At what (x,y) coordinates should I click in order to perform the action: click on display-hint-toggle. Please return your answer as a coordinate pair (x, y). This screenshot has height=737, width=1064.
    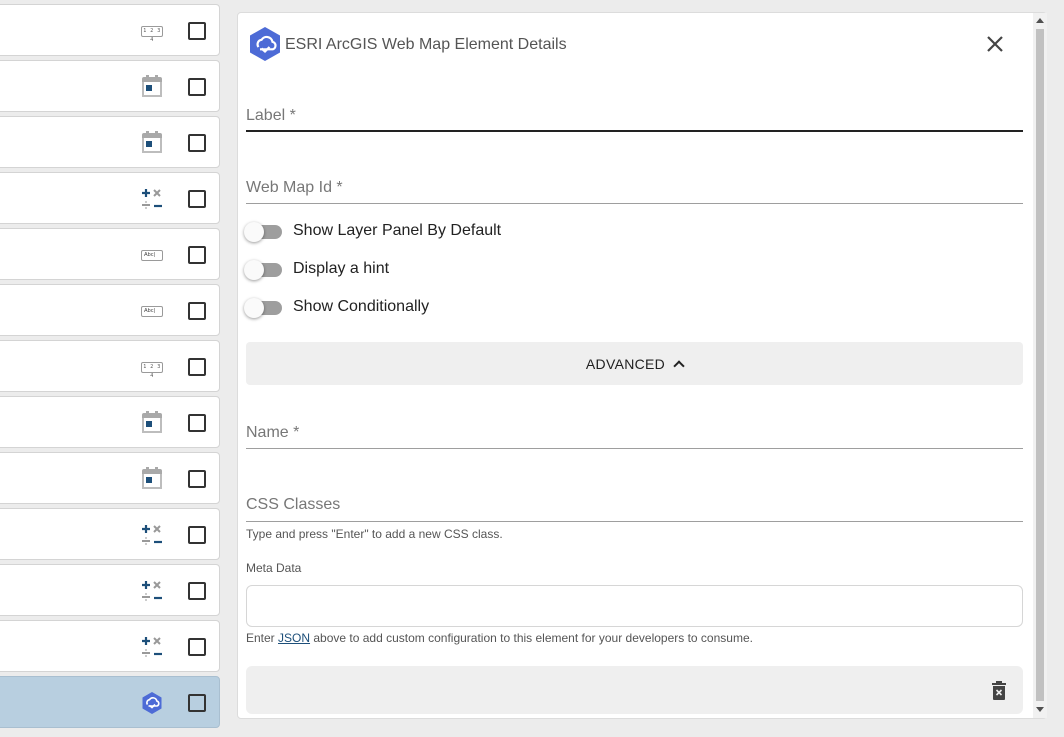
    Looking at the image, I should click on (264, 269).